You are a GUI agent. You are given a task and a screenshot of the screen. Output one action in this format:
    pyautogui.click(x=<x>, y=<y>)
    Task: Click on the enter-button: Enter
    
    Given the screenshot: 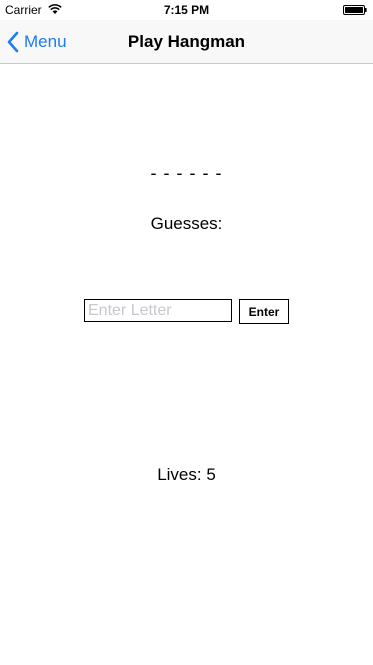 What is the action you would take?
    pyautogui.click(x=264, y=311)
    